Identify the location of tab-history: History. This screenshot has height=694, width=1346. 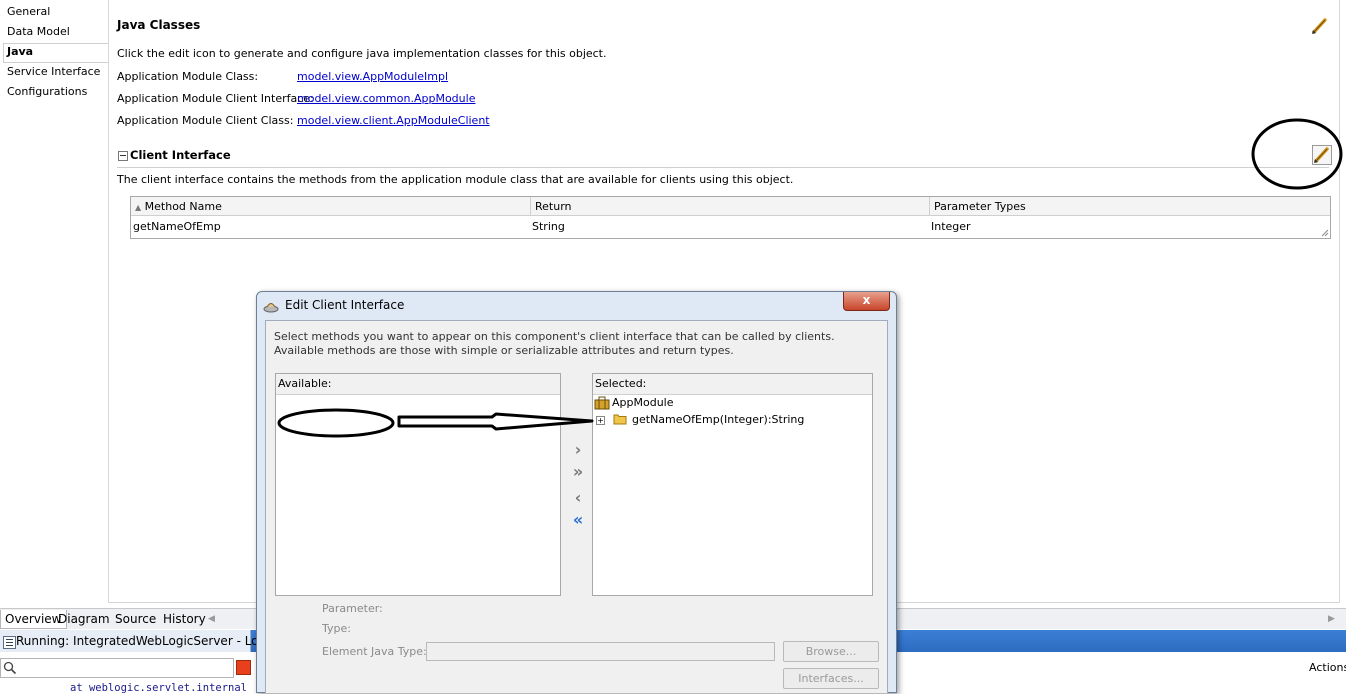
(184, 619).